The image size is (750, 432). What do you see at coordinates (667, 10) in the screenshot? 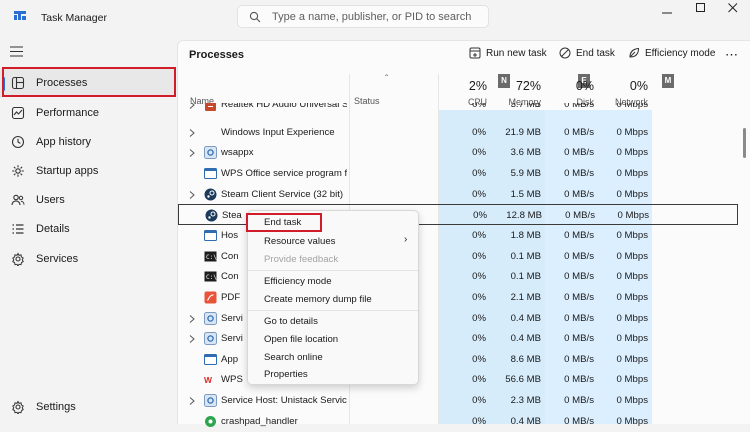
I see `minimize-button` at bounding box center [667, 10].